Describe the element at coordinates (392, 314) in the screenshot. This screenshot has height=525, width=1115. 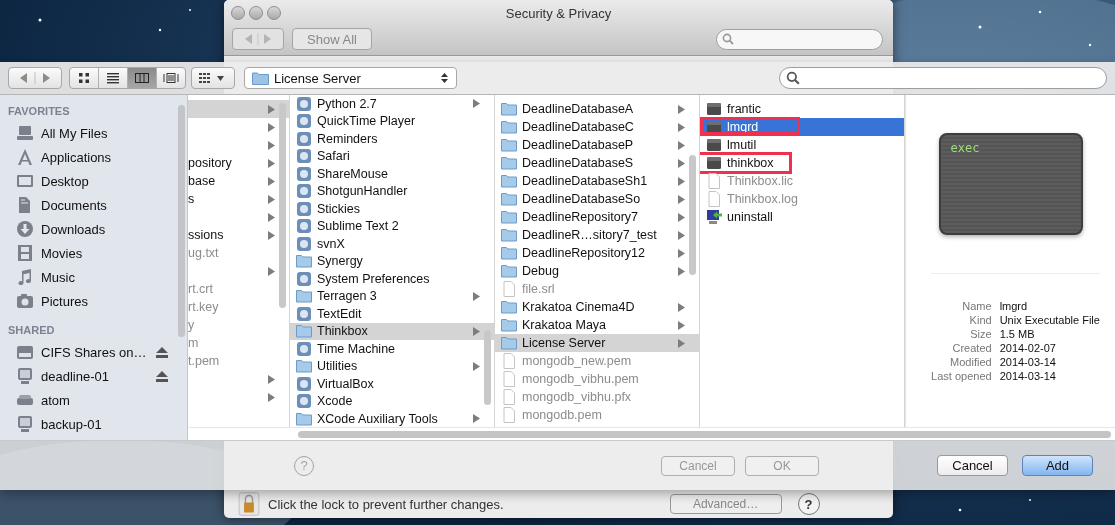
I see `list-item: TextEdit` at that location.